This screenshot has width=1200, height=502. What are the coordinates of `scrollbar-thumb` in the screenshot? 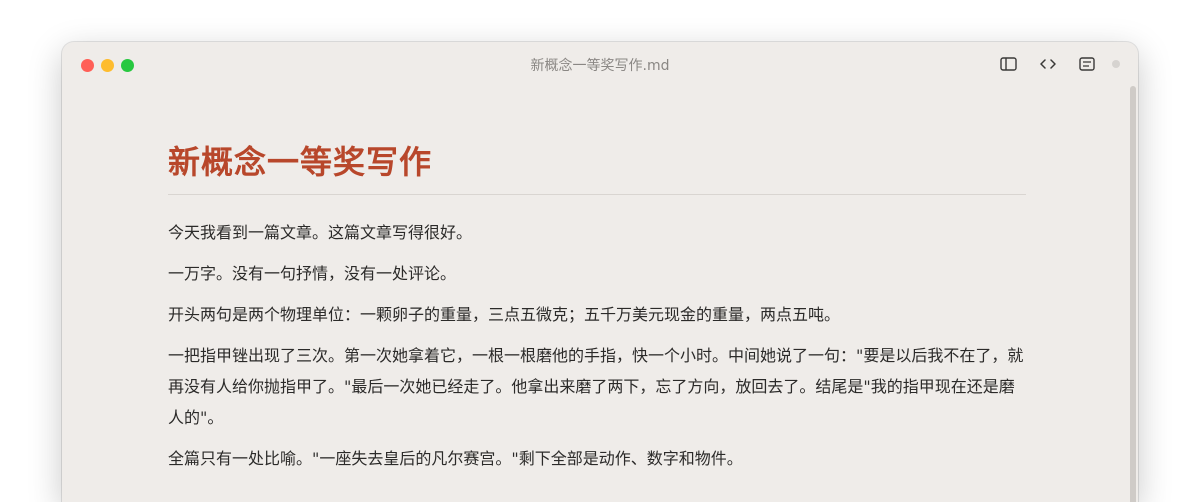 It's located at (1133, 294).